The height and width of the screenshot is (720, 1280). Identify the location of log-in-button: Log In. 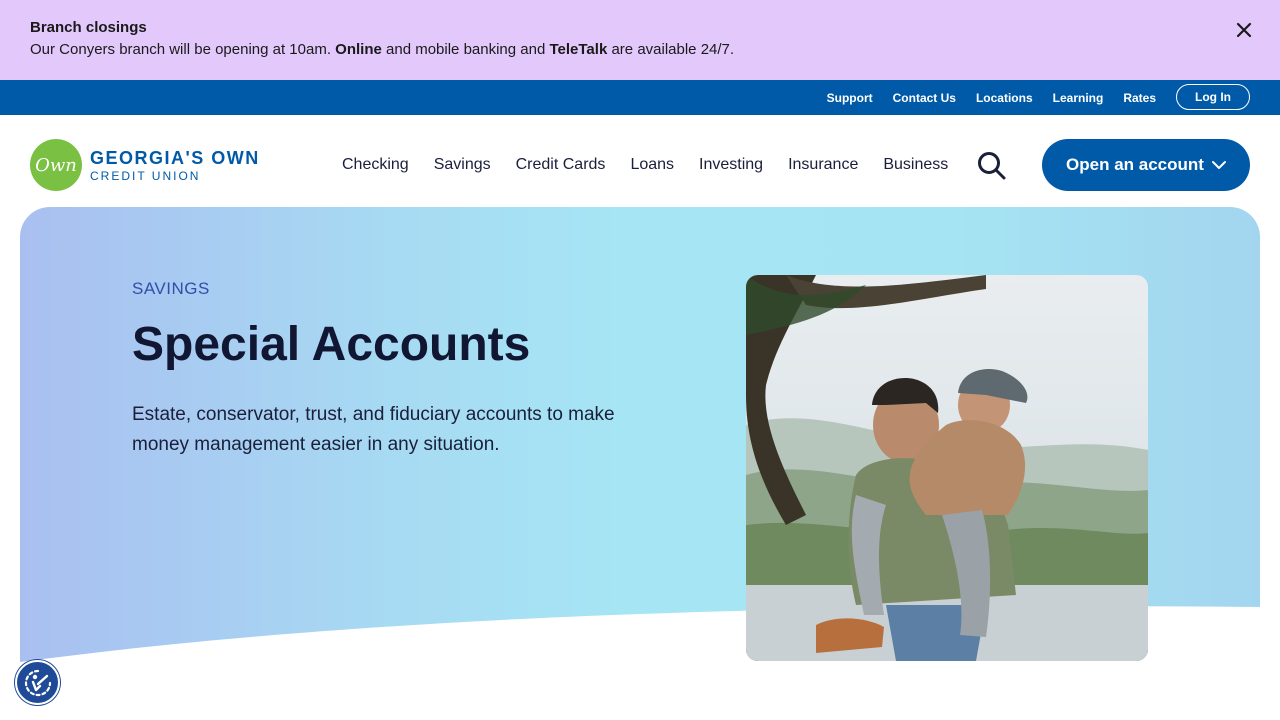
(1213, 97).